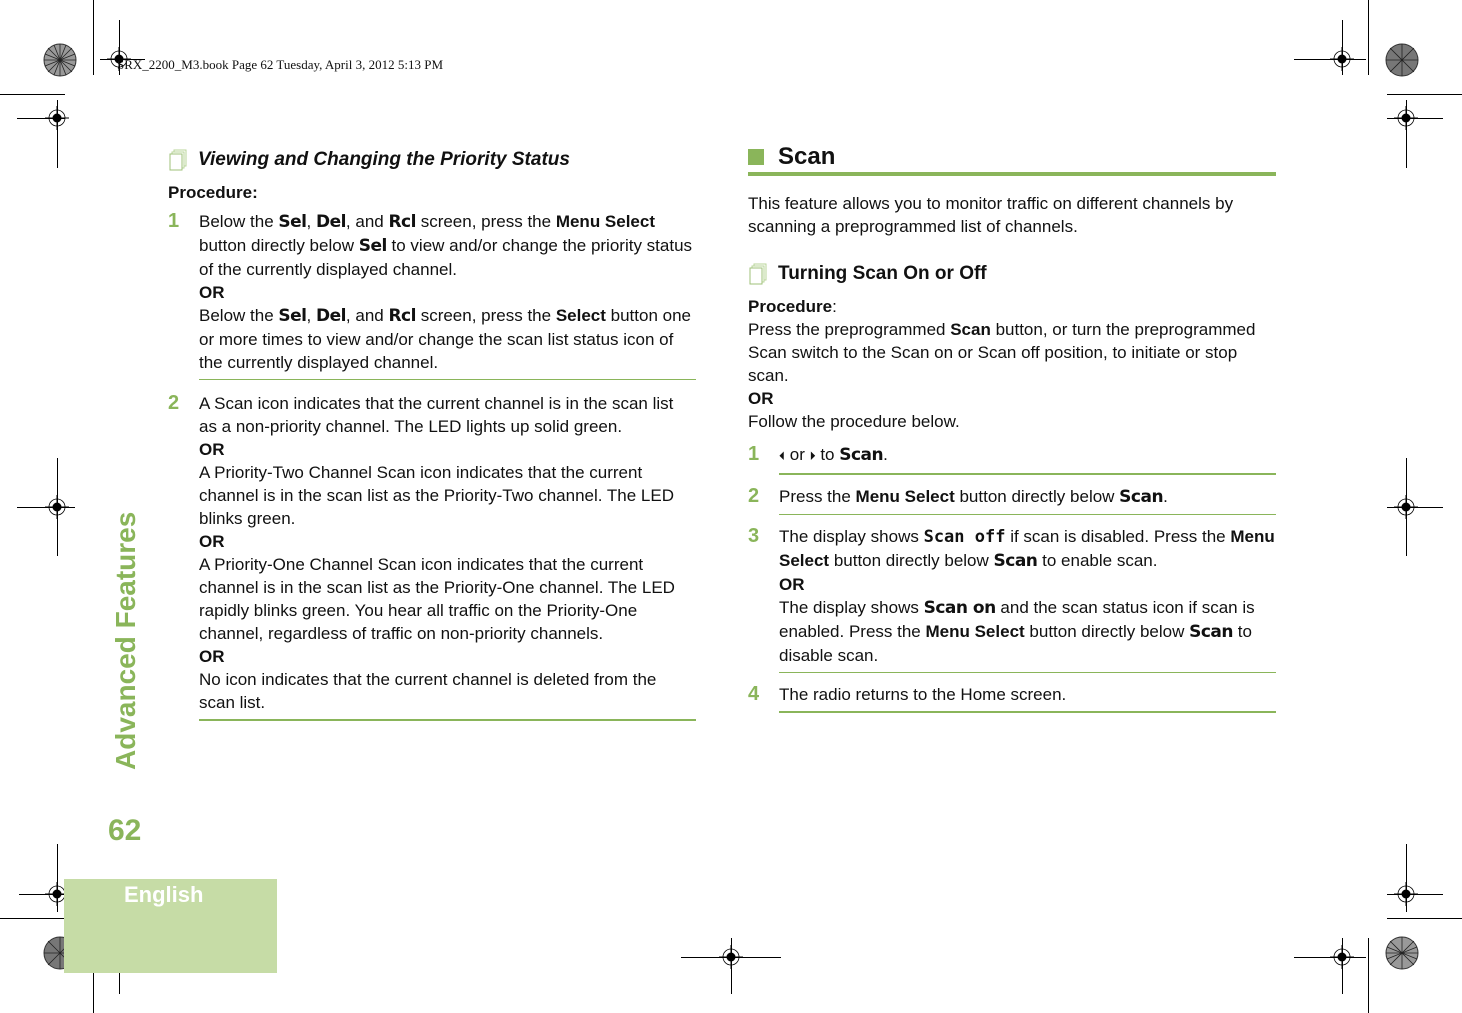 The image size is (1462, 1013). Describe the element at coordinates (754, 694) in the screenshot. I see `step-number: 4` at that location.